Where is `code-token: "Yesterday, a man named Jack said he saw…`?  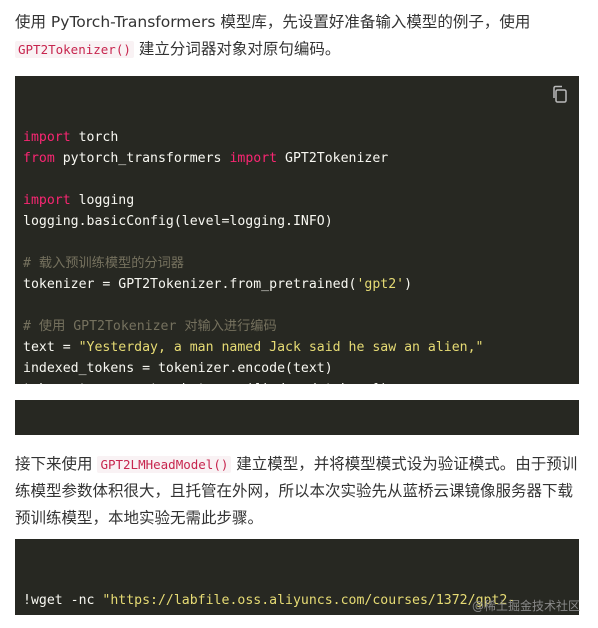 code-token: "Yesterday, a man named Jack said he saw… is located at coordinates (281, 347).